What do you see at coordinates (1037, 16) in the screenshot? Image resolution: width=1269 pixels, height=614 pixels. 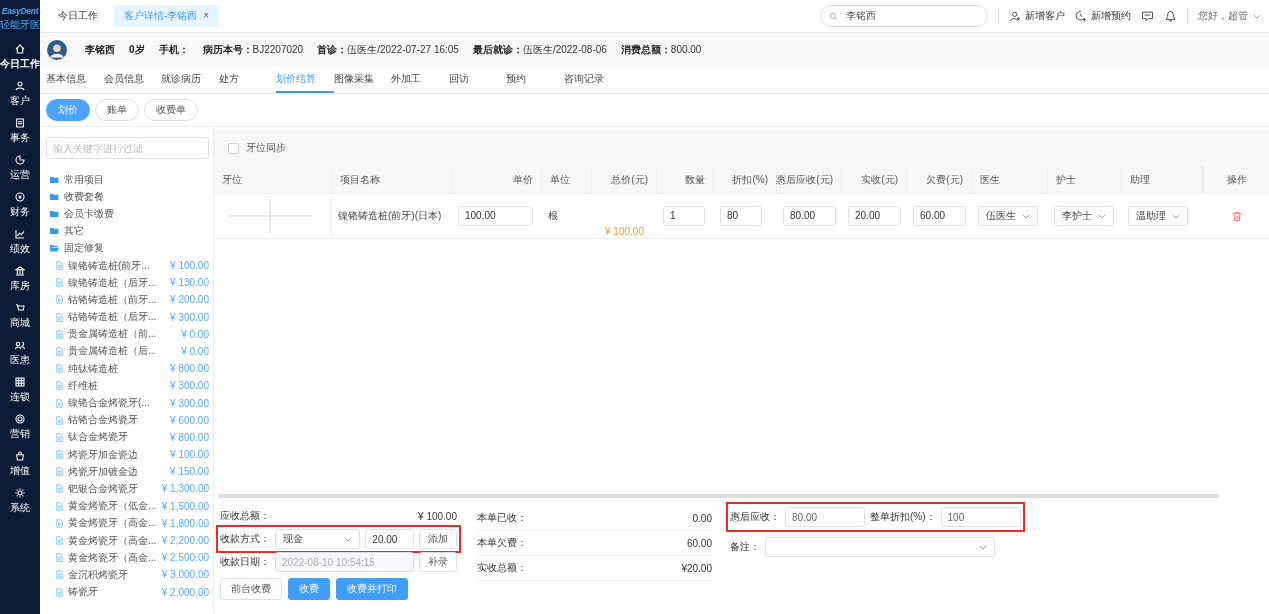 I see `header-action: 新增客户` at bounding box center [1037, 16].